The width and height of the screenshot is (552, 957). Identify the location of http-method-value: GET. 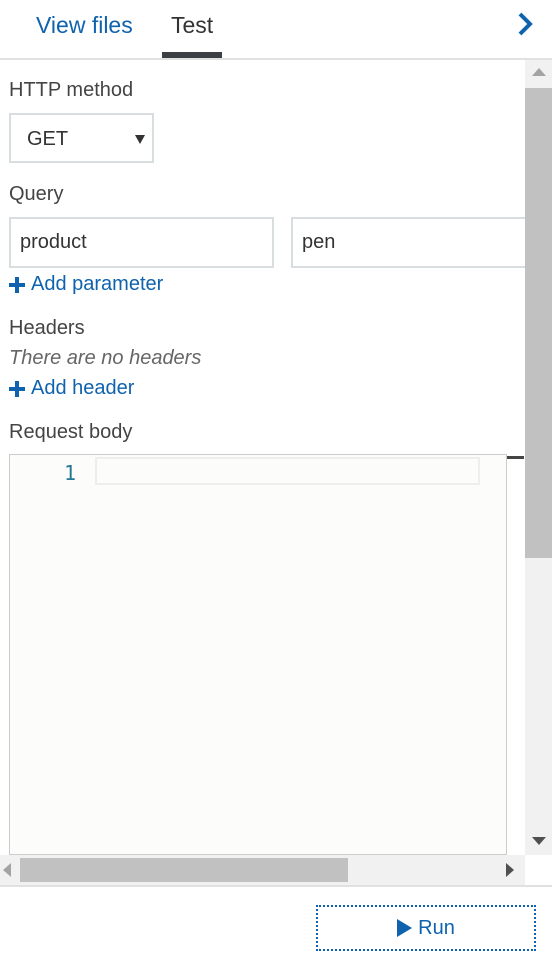
(48, 139).